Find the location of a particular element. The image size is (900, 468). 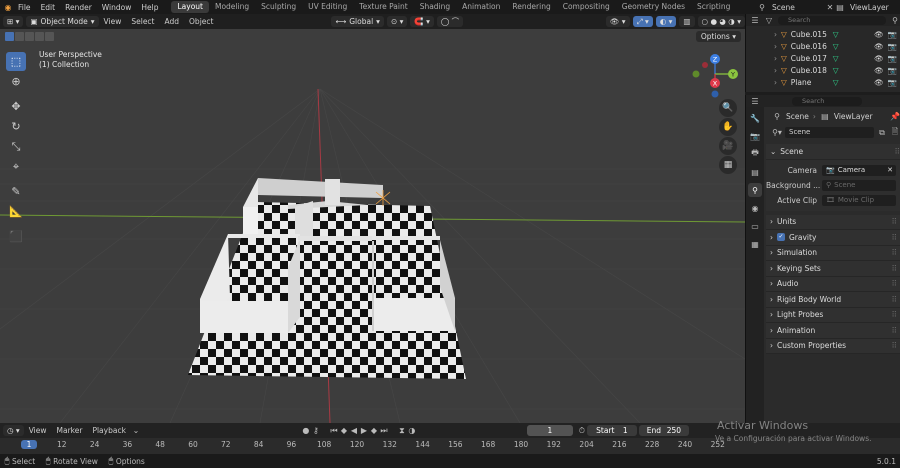

outliner-filter-icon: ⚲ is located at coordinates (895, 20).